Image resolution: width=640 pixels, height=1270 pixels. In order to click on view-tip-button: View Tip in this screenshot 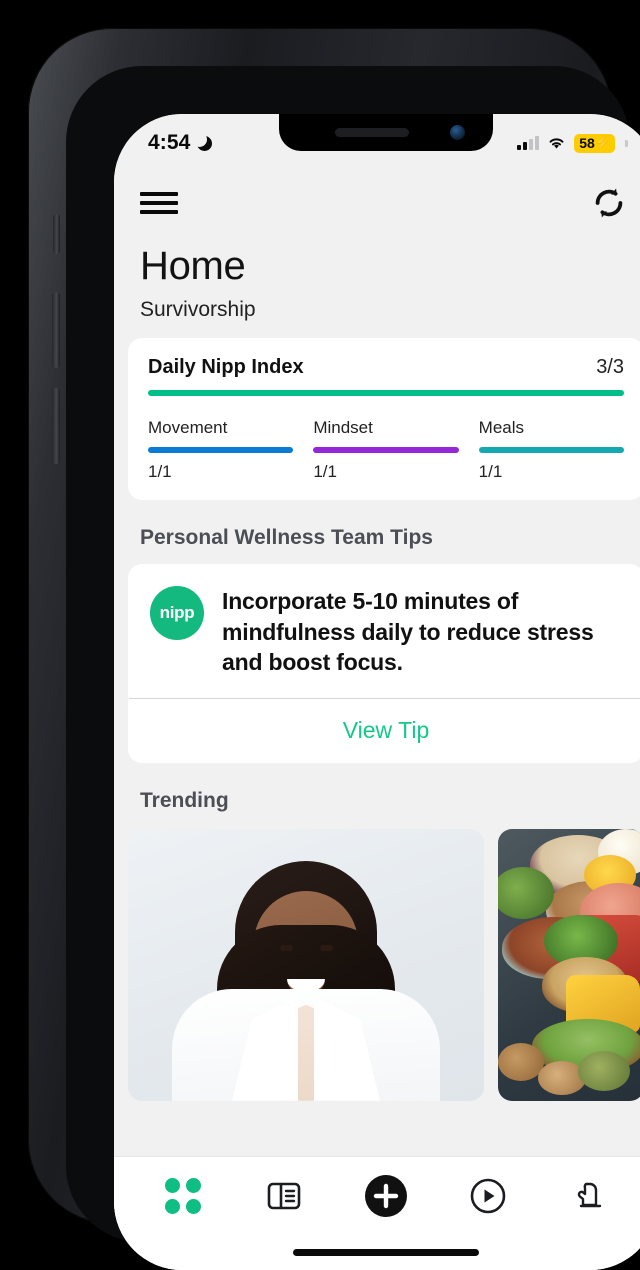, I will do `click(384, 731)`.